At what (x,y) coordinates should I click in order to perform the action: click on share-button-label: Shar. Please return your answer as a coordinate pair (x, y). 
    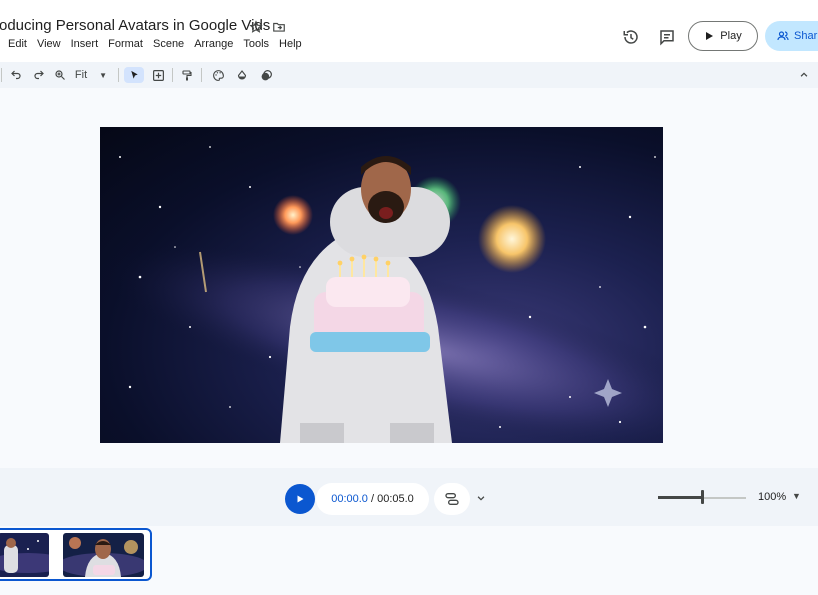
    Looking at the image, I should click on (806, 36).